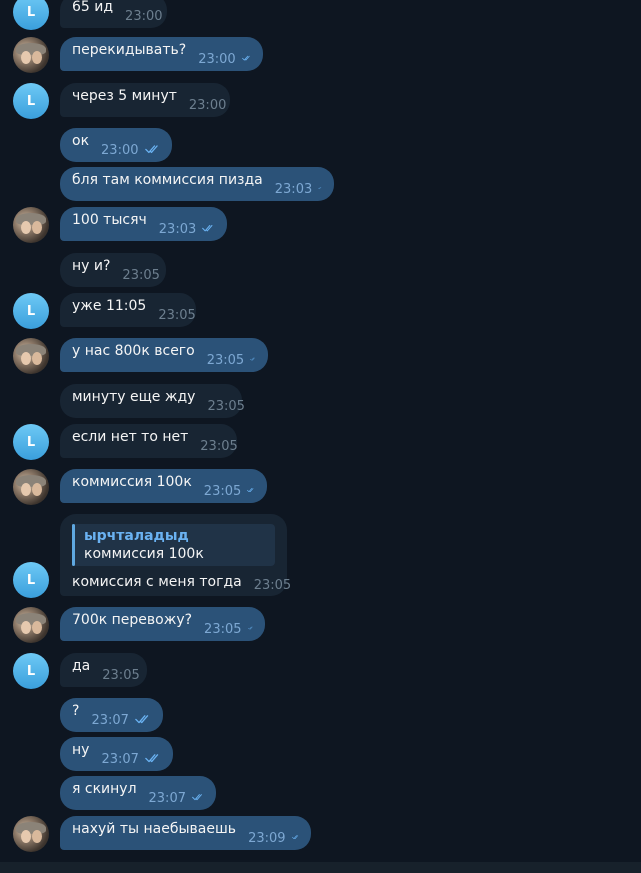 This screenshot has height=873, width=641. Describe the element at coordinates (124, 96) in the screenshot. I see `message-text: через 5 минут` at that location.